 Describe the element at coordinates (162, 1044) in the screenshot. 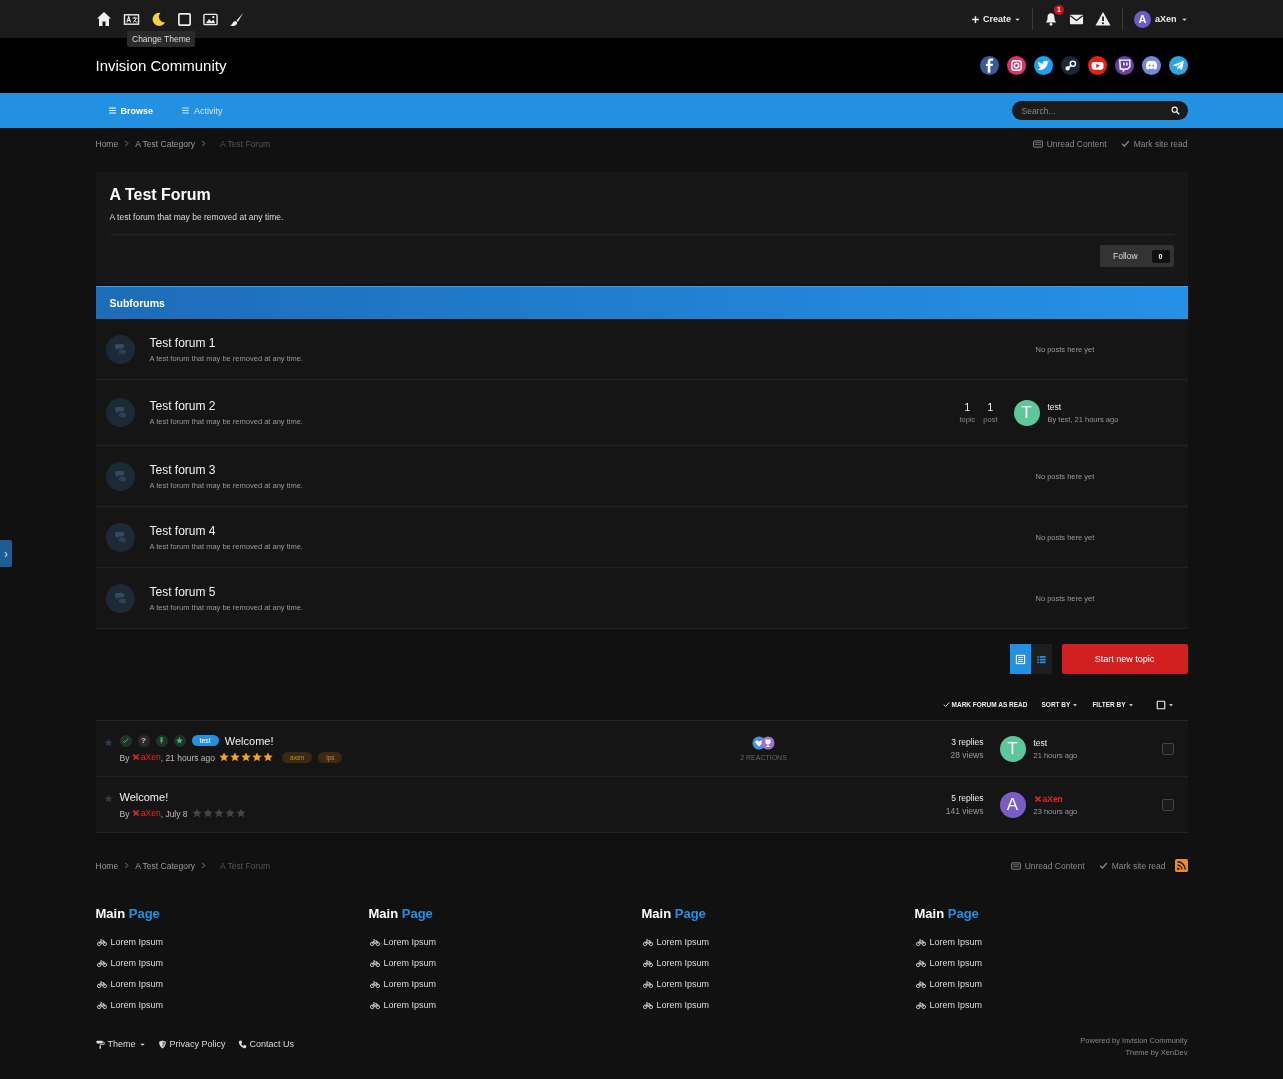

I see `shield-icon` at that location.